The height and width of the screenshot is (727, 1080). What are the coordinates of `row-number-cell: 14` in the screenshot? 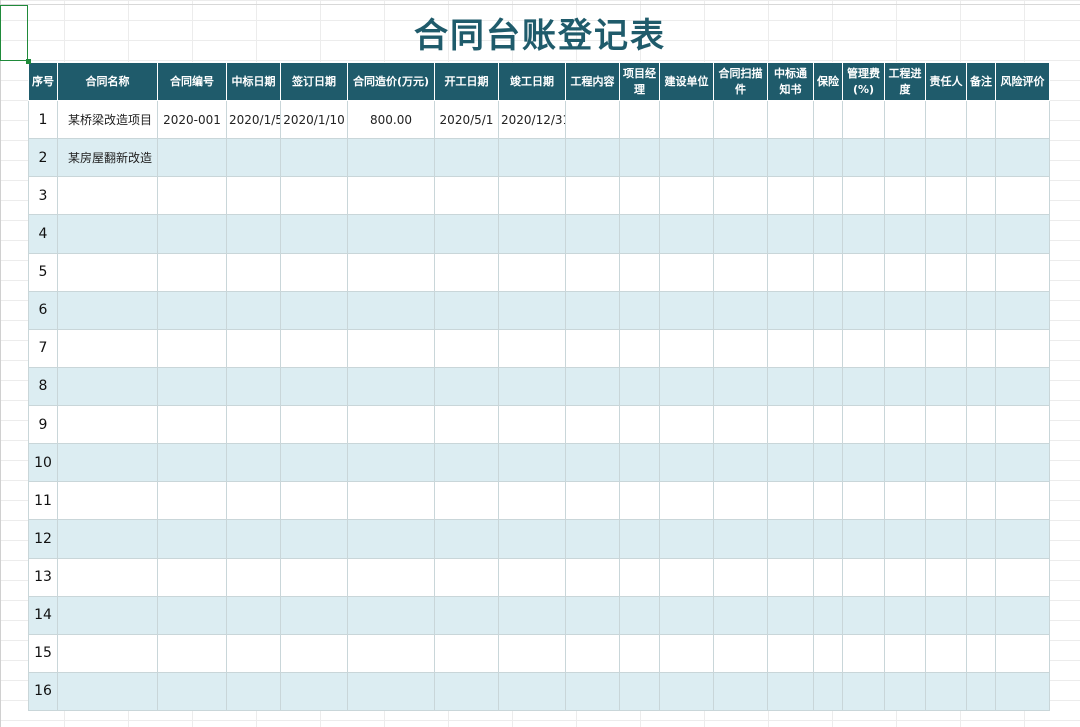 It's located at (43, 615).